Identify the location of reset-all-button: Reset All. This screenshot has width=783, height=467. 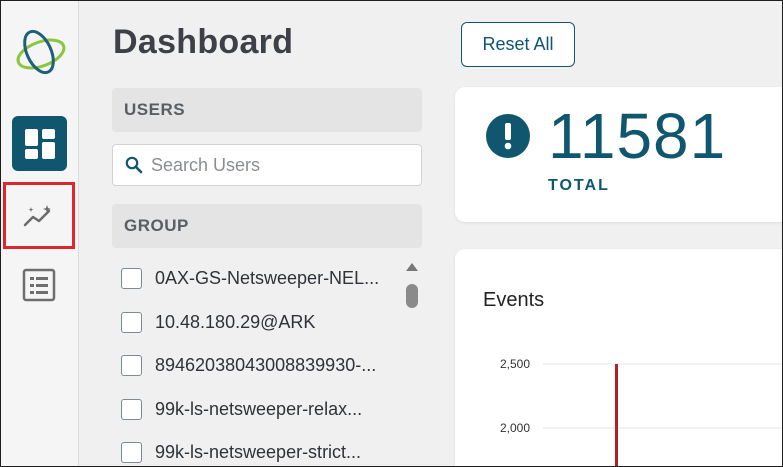
(518, 44).